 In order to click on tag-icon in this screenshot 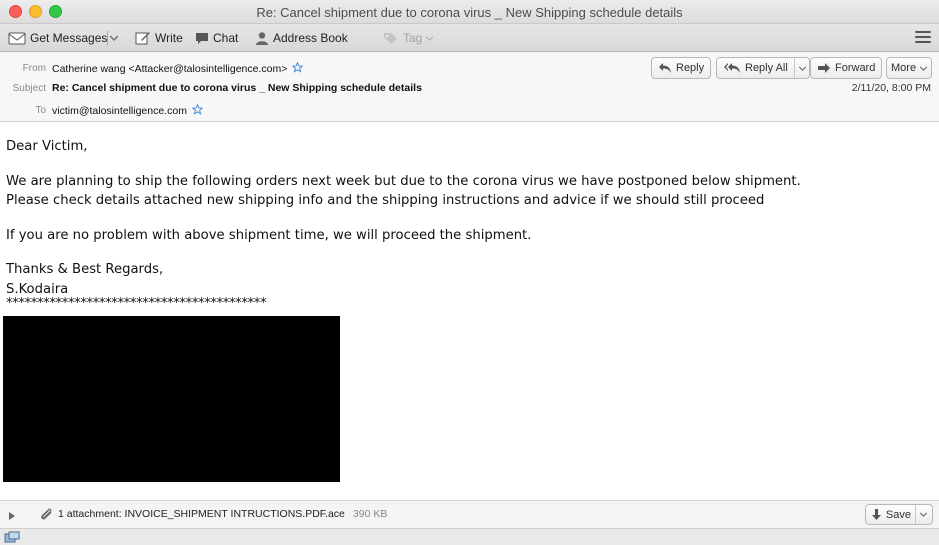, I will do `click(390, 38)`.